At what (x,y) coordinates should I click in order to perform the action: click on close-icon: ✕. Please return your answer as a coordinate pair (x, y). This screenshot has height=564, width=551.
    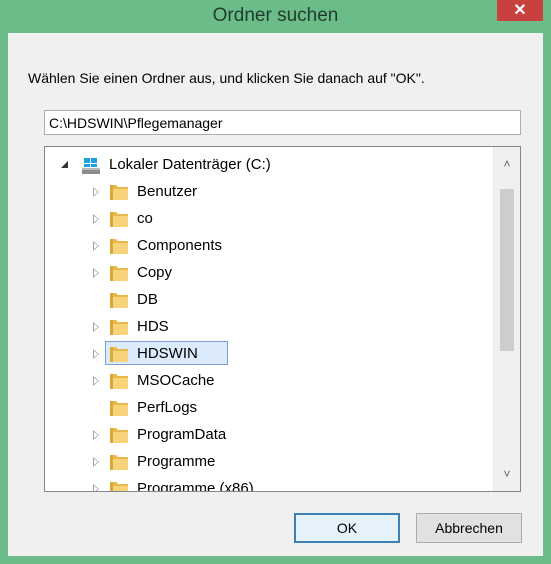
    Looking at the image, I should click on (520, 10).